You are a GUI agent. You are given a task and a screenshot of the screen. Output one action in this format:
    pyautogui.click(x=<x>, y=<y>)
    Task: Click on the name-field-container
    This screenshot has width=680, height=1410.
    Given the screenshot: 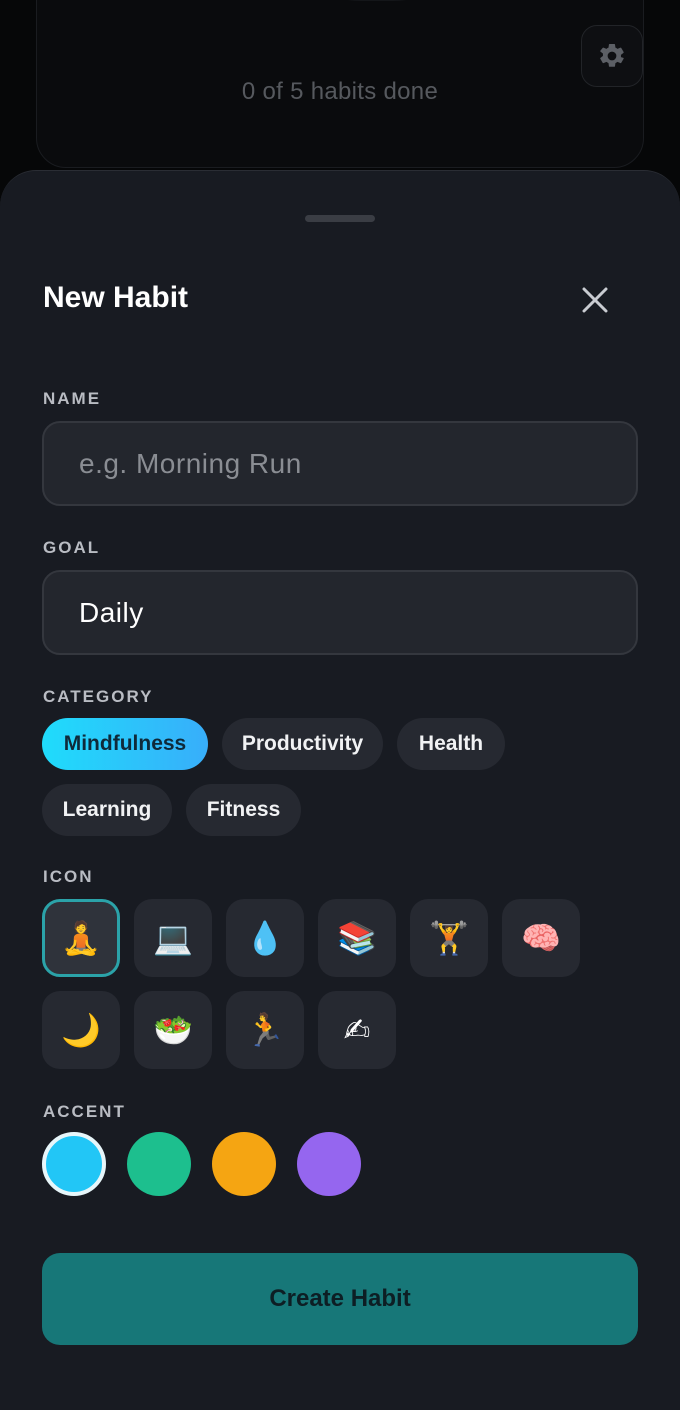 What is the action you would take?
    pyautogui.click(x=340, y=463)
    